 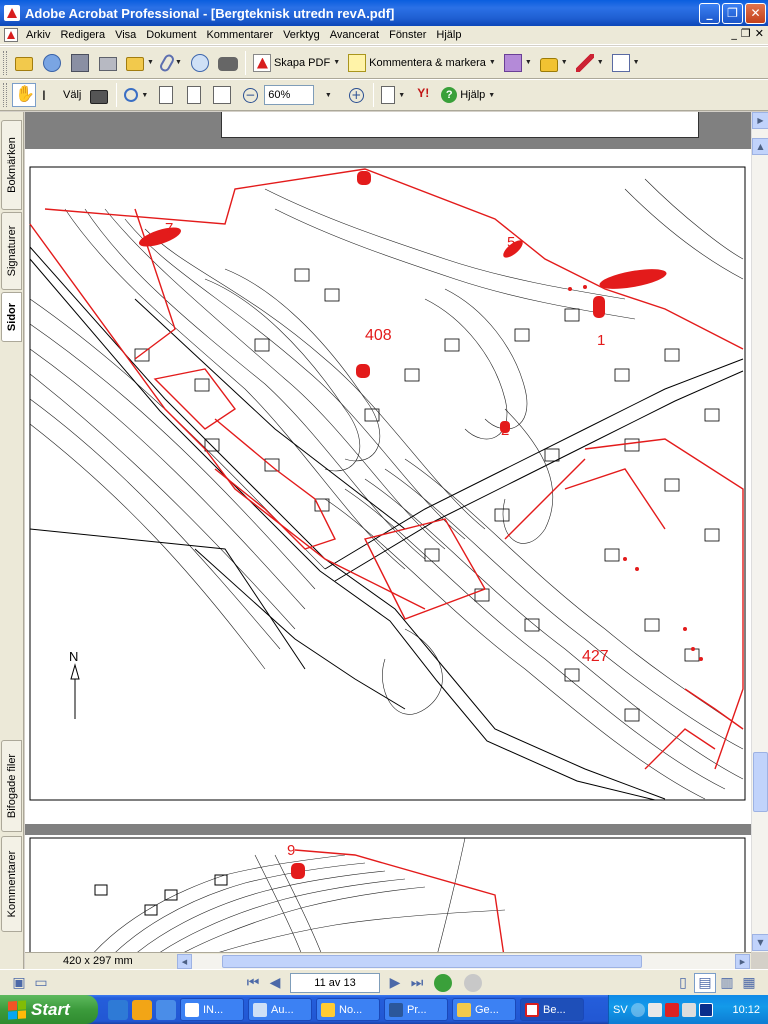 What do you see at coordinates (734, 33) in the screenshot?
I see `doc-minimize-button: _` at bounding box center [734, 33].